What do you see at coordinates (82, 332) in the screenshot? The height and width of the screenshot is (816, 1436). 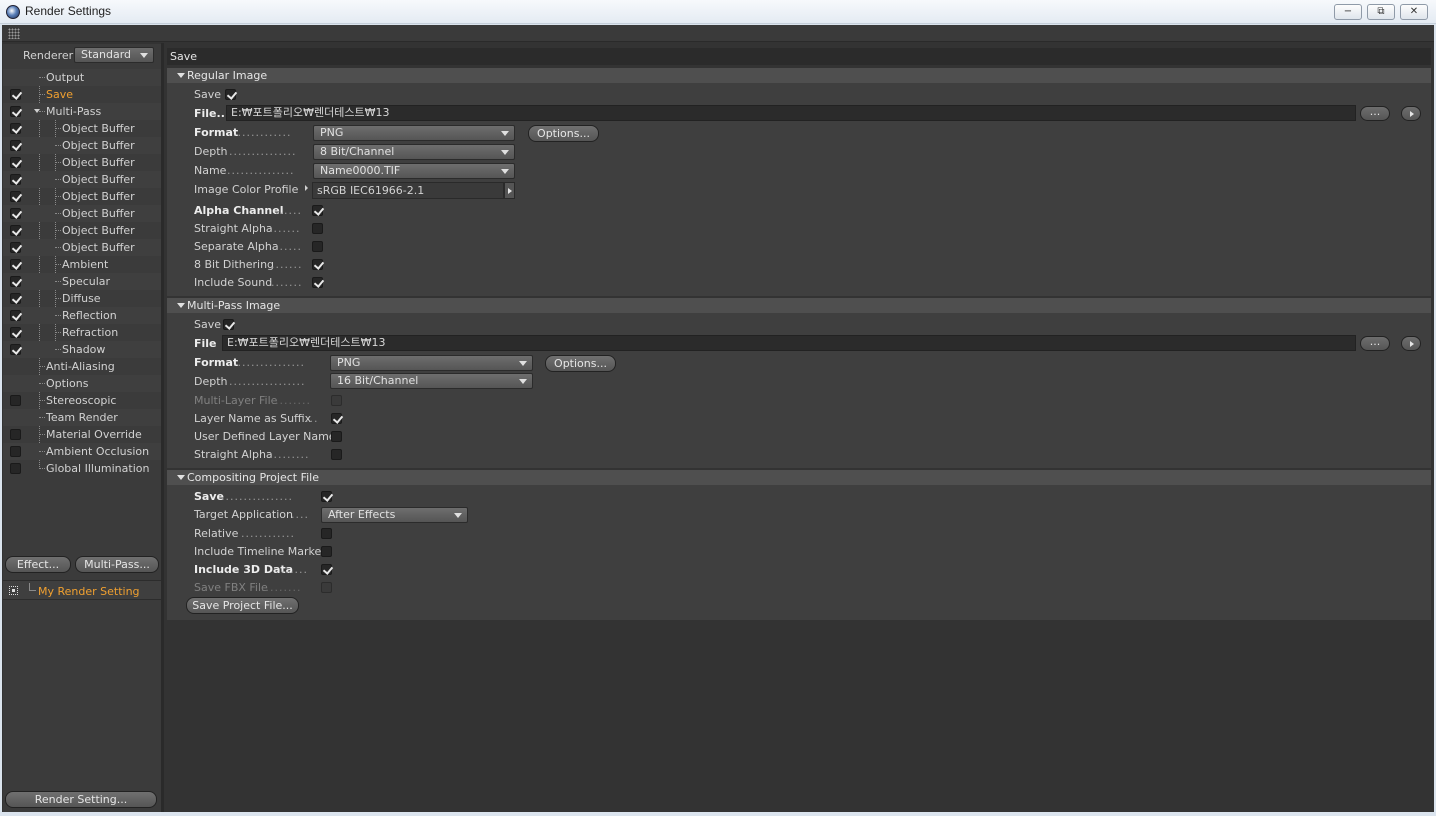 I see `tree-item-refraction: Refraction` at bounding box center [82, 332].